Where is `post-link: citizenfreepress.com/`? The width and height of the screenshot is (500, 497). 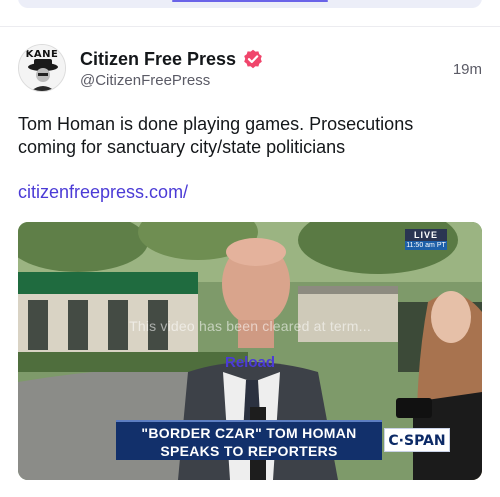
post-link: citizenfreepress.com/ is located at coordinates (103, 192).